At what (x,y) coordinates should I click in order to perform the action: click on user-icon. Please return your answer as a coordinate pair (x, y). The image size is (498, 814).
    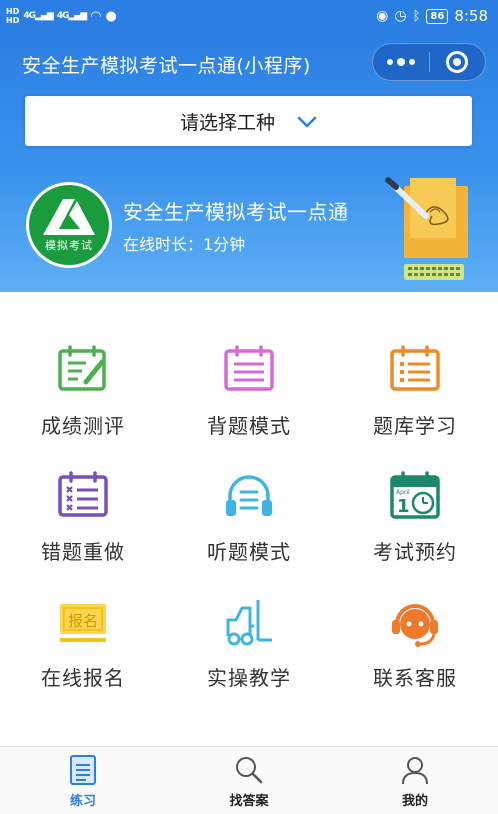
    Looking at the image, I should click on (415, 771).